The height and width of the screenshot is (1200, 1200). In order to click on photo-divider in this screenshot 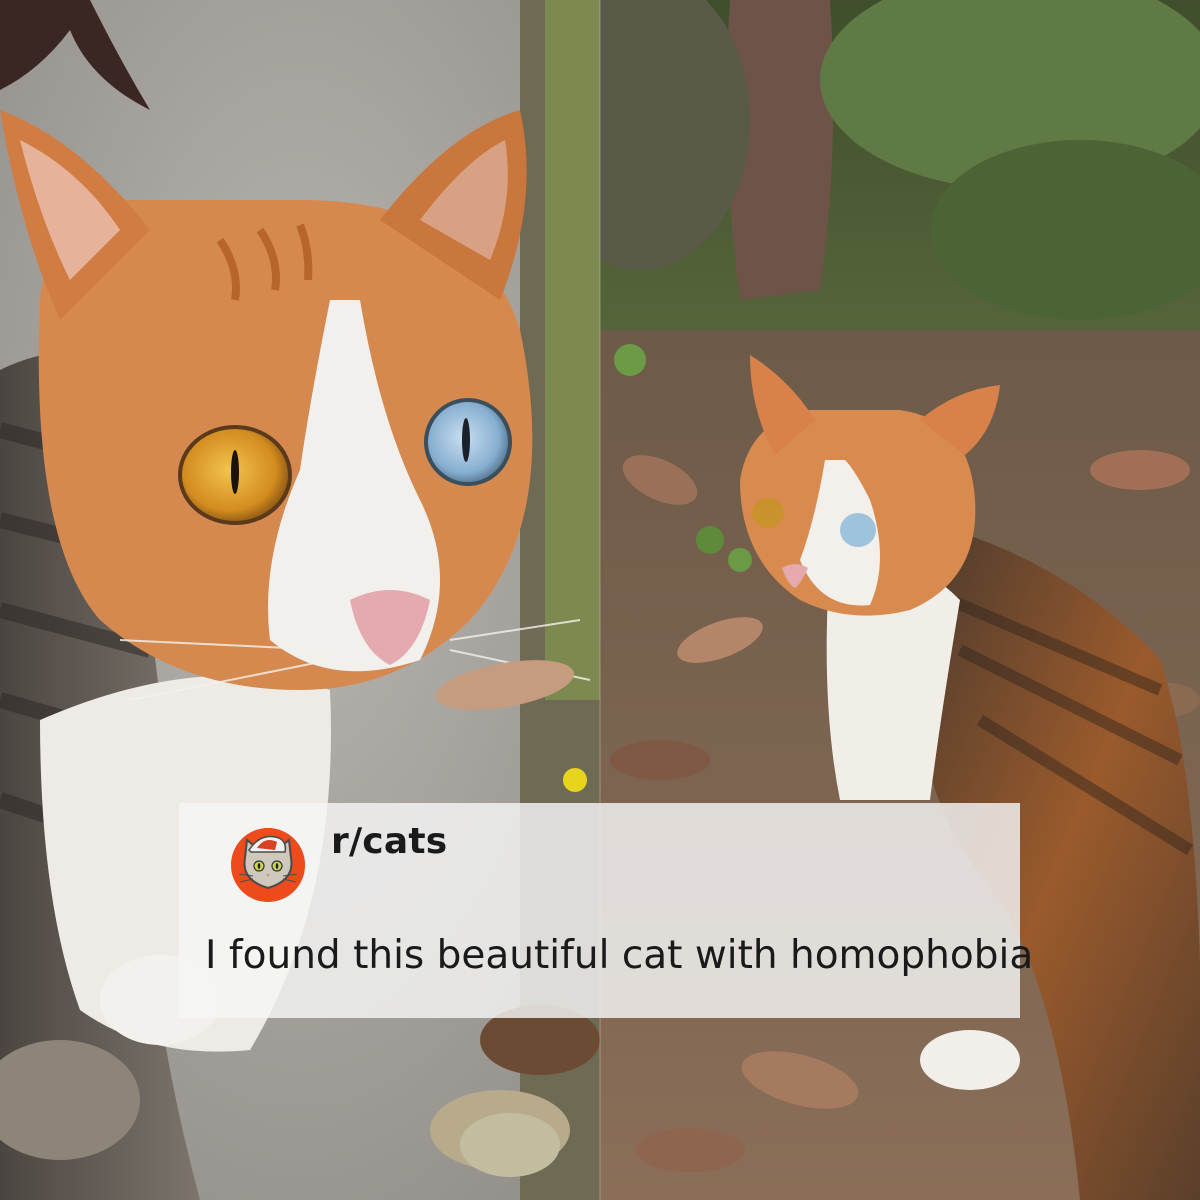, I will do `click(600, 600)`.